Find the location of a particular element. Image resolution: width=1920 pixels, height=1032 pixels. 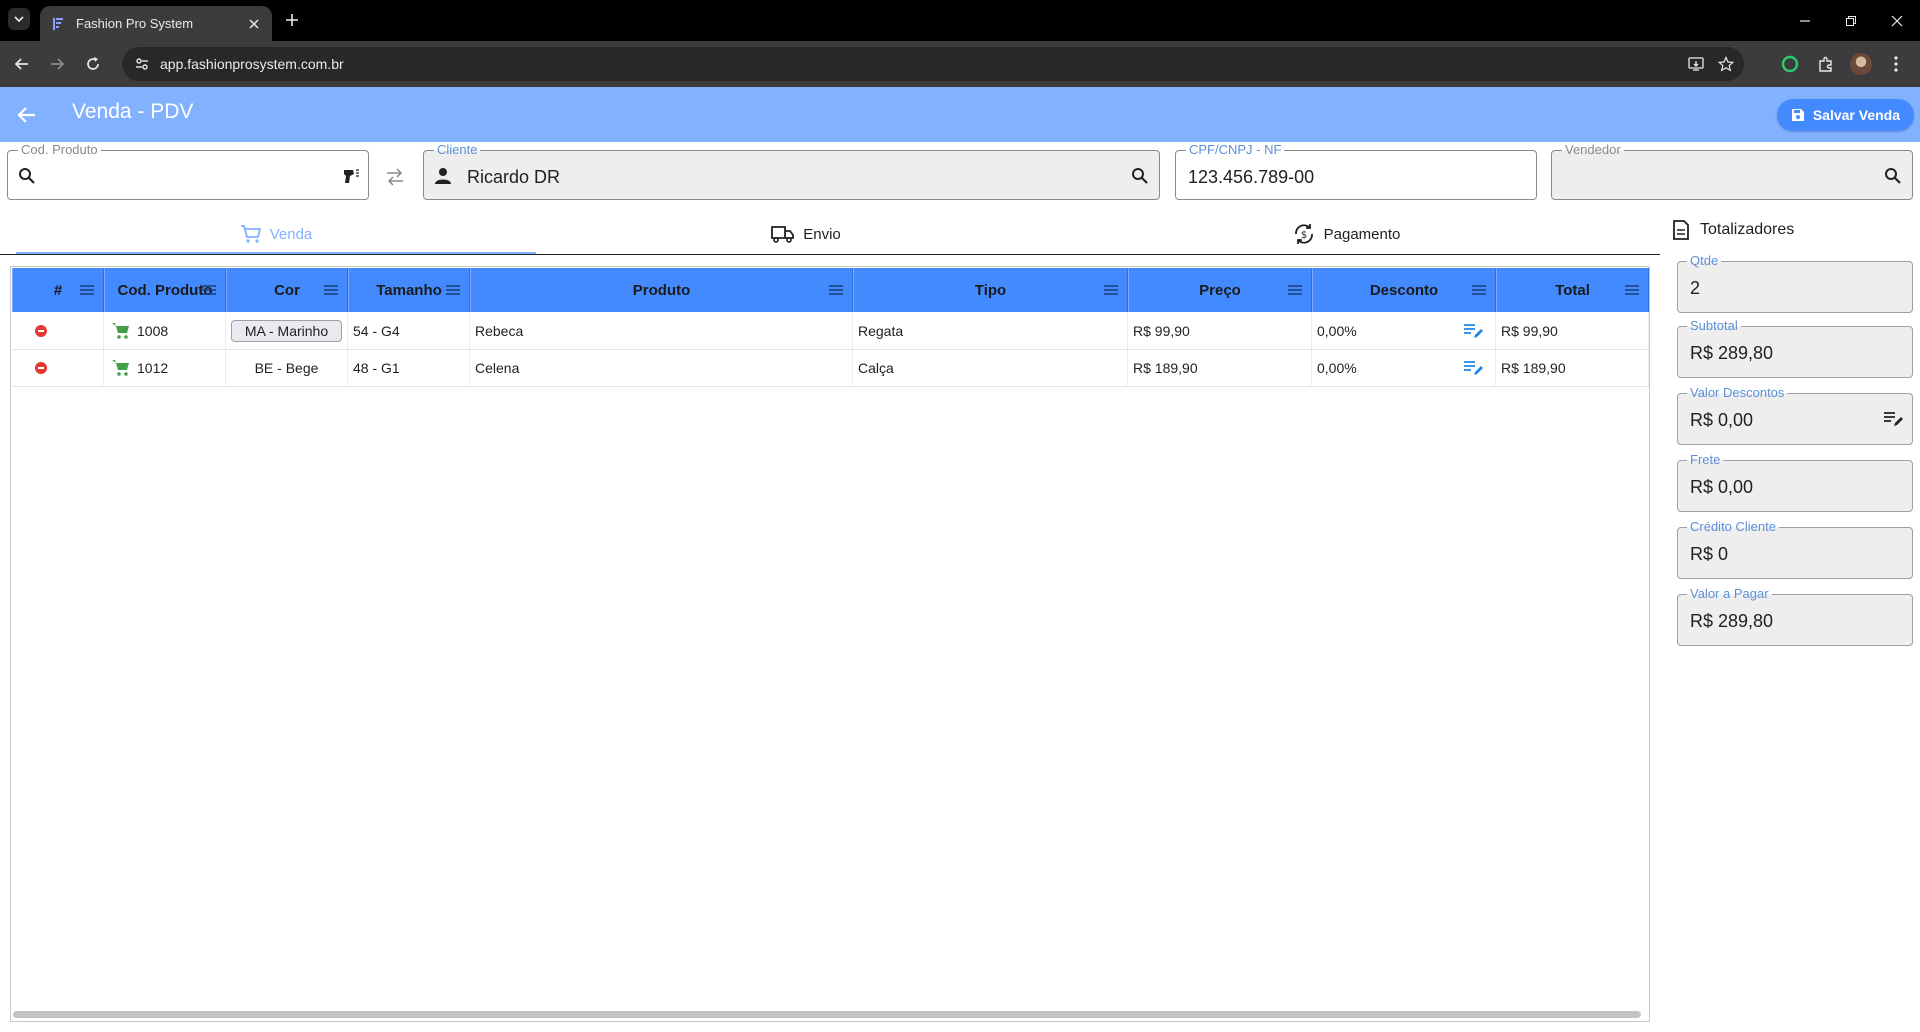

discounts-value: R$ 0,00 is located at coordinates (1722, 420).